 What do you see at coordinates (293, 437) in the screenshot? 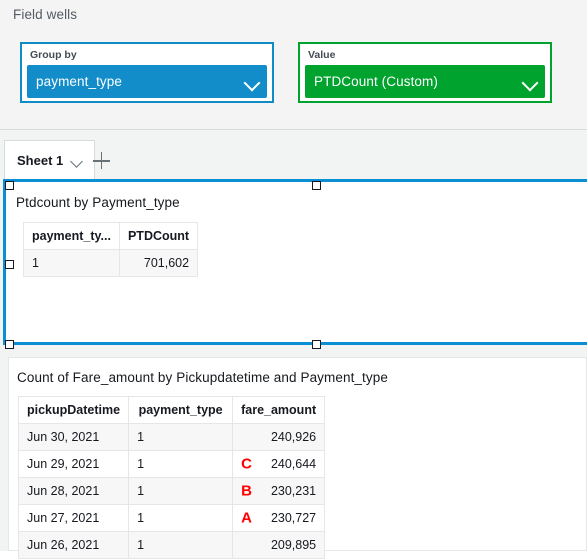
I see `cell-fare-amount-value: 240,926` at bounding box center [293, 437].